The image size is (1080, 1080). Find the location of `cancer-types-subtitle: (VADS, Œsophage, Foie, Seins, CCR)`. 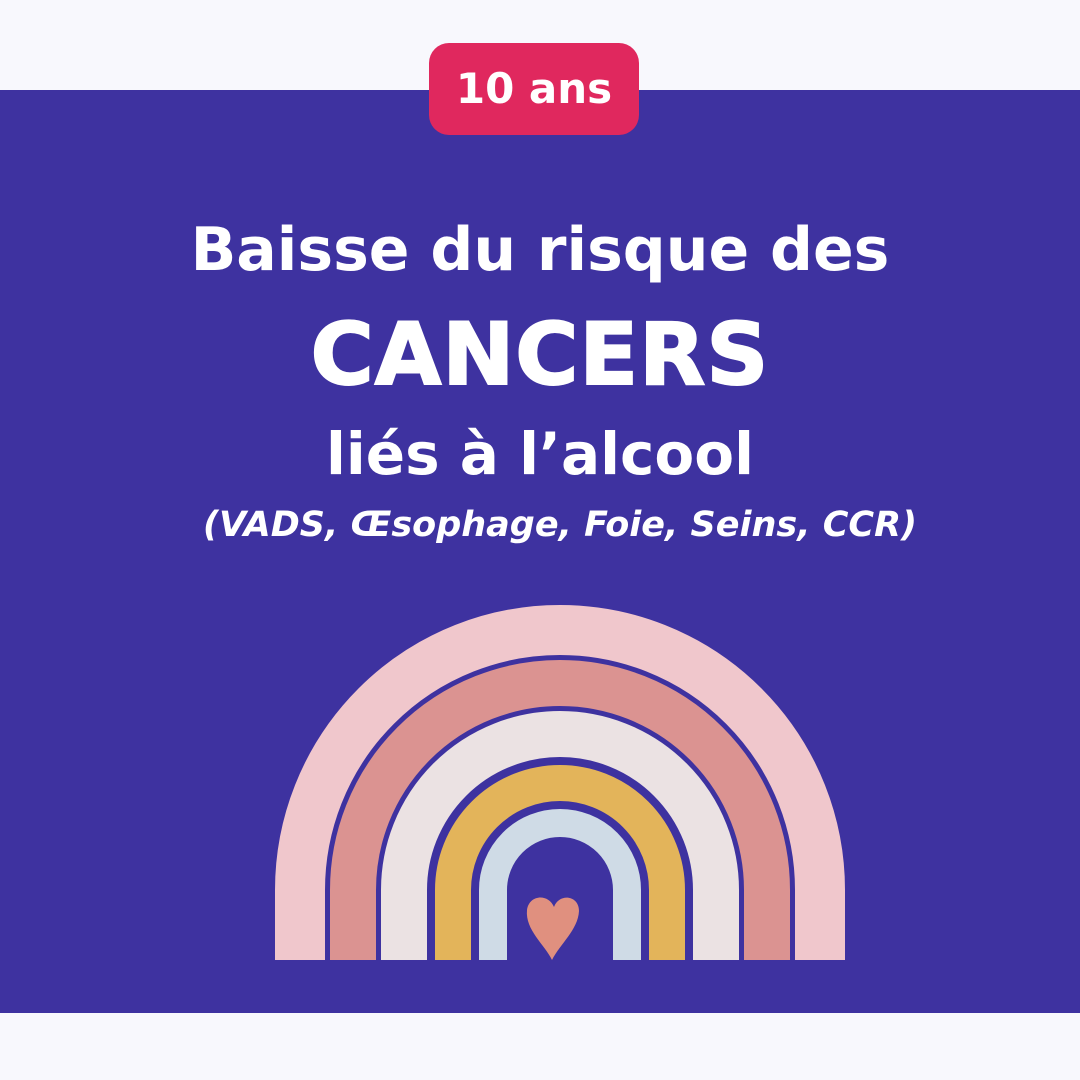

cancer-types-subtitle: (VADS, Œsophage, Foie, Seins, CCR) is located at coordinates (560, 525).